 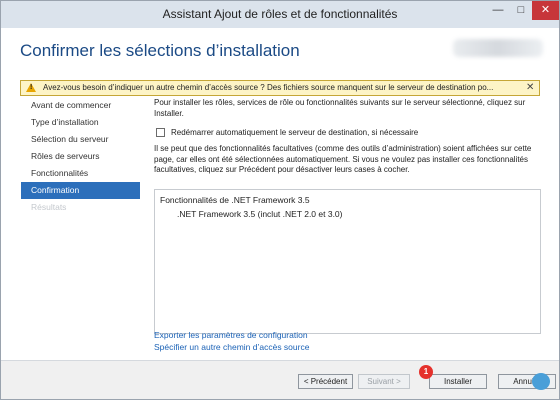 What do you see at coordinates (498, 48) in the screenshot?
I see `destination-server-redacted` at bounding box center [498, 48].